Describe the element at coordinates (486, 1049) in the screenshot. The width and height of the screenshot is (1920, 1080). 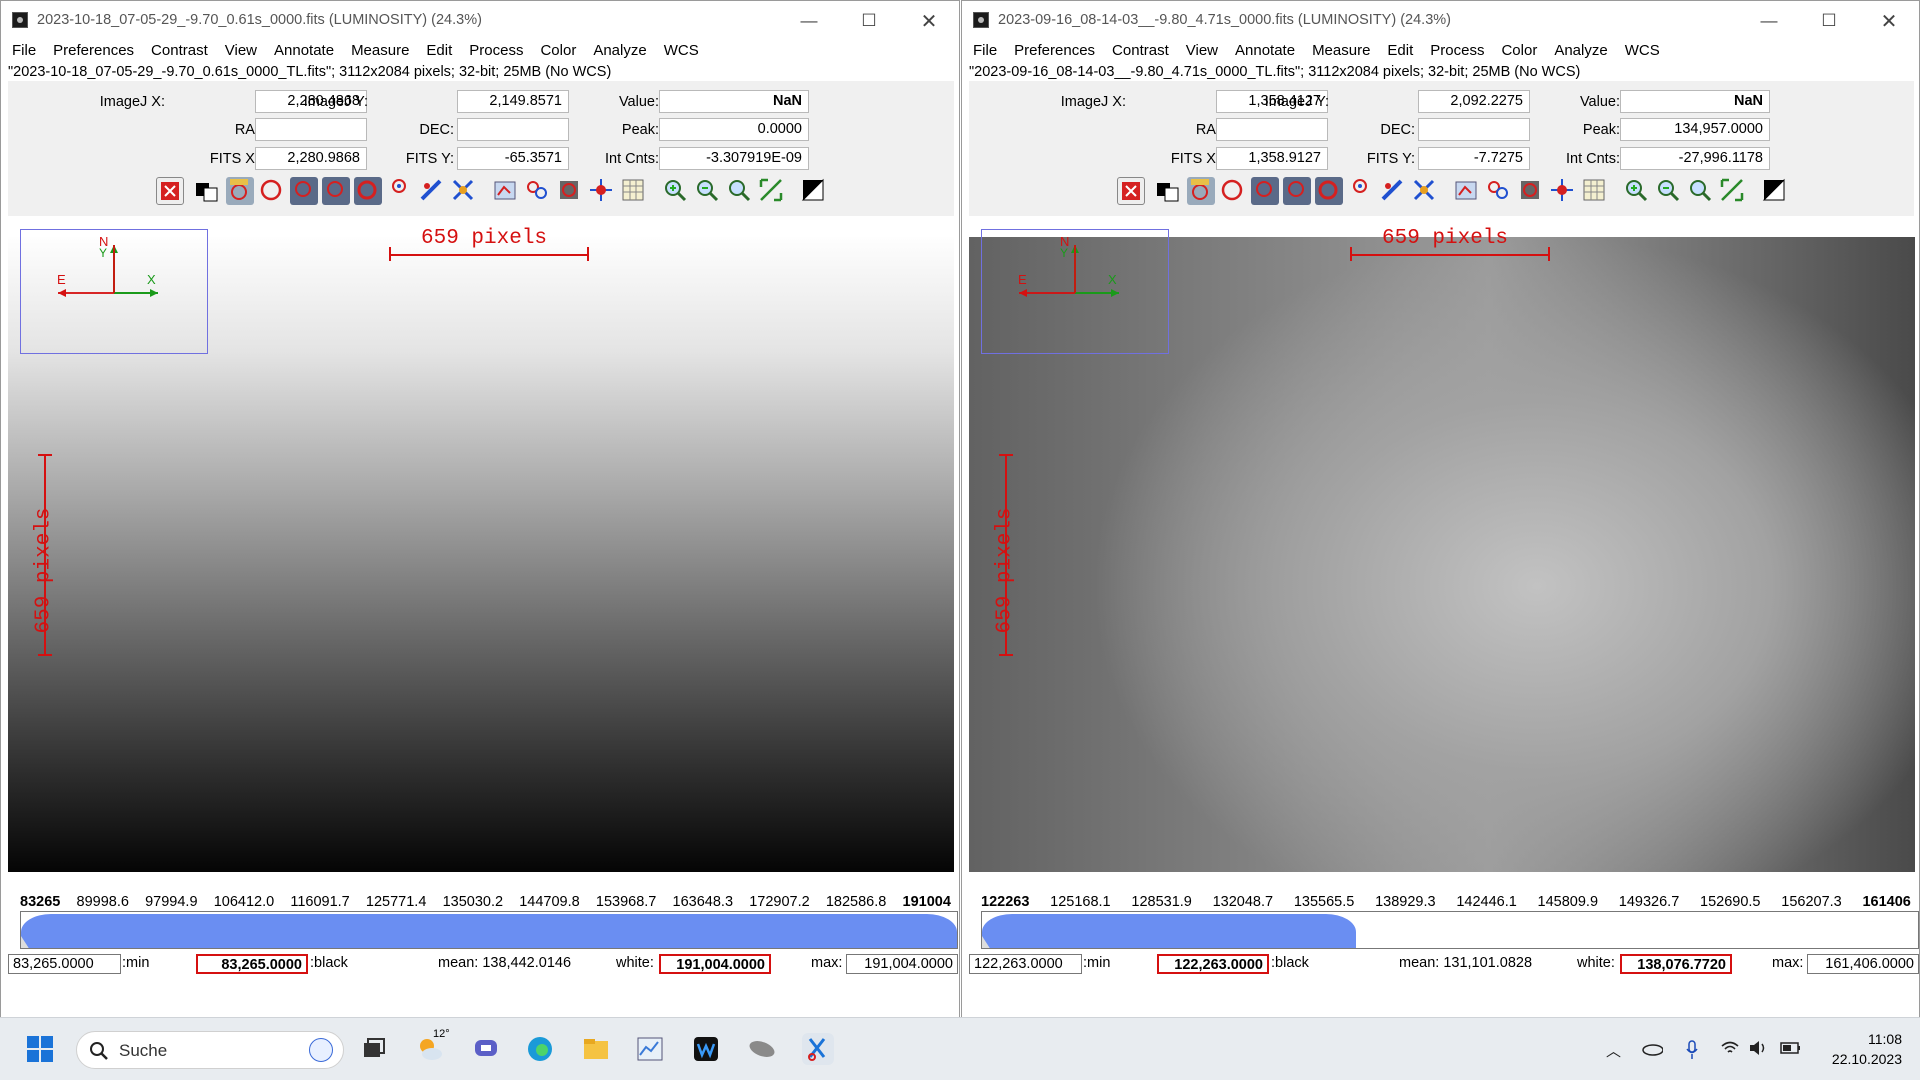
I see `chat-icon` at that location.